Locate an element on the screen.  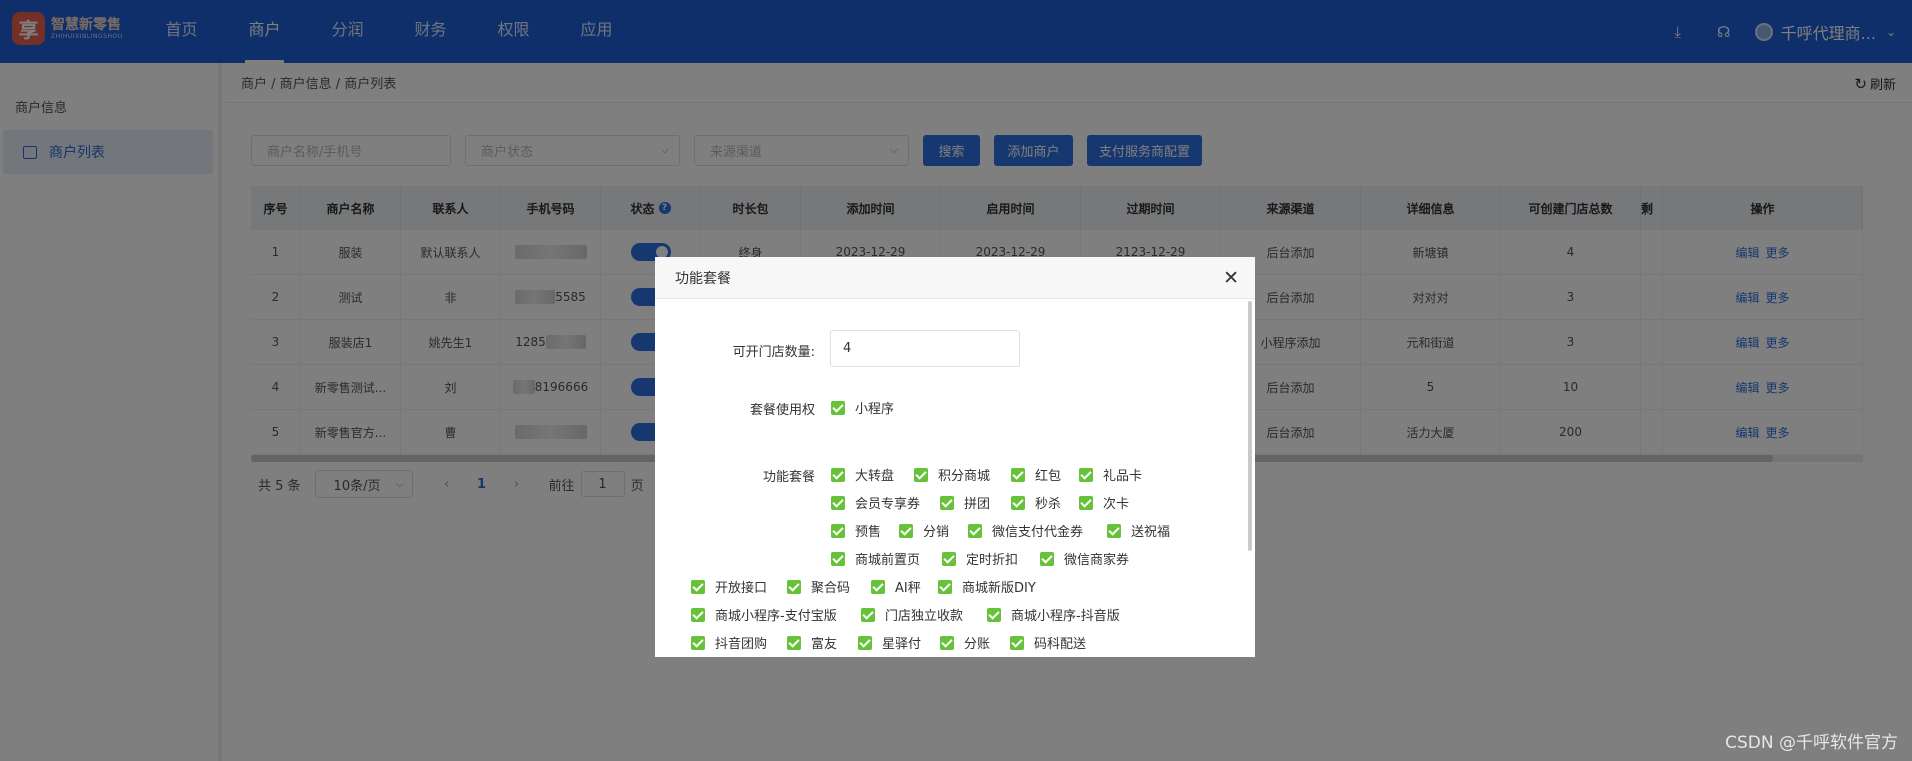
checkbox-label: 分账 is located at coordinates (977, 644).